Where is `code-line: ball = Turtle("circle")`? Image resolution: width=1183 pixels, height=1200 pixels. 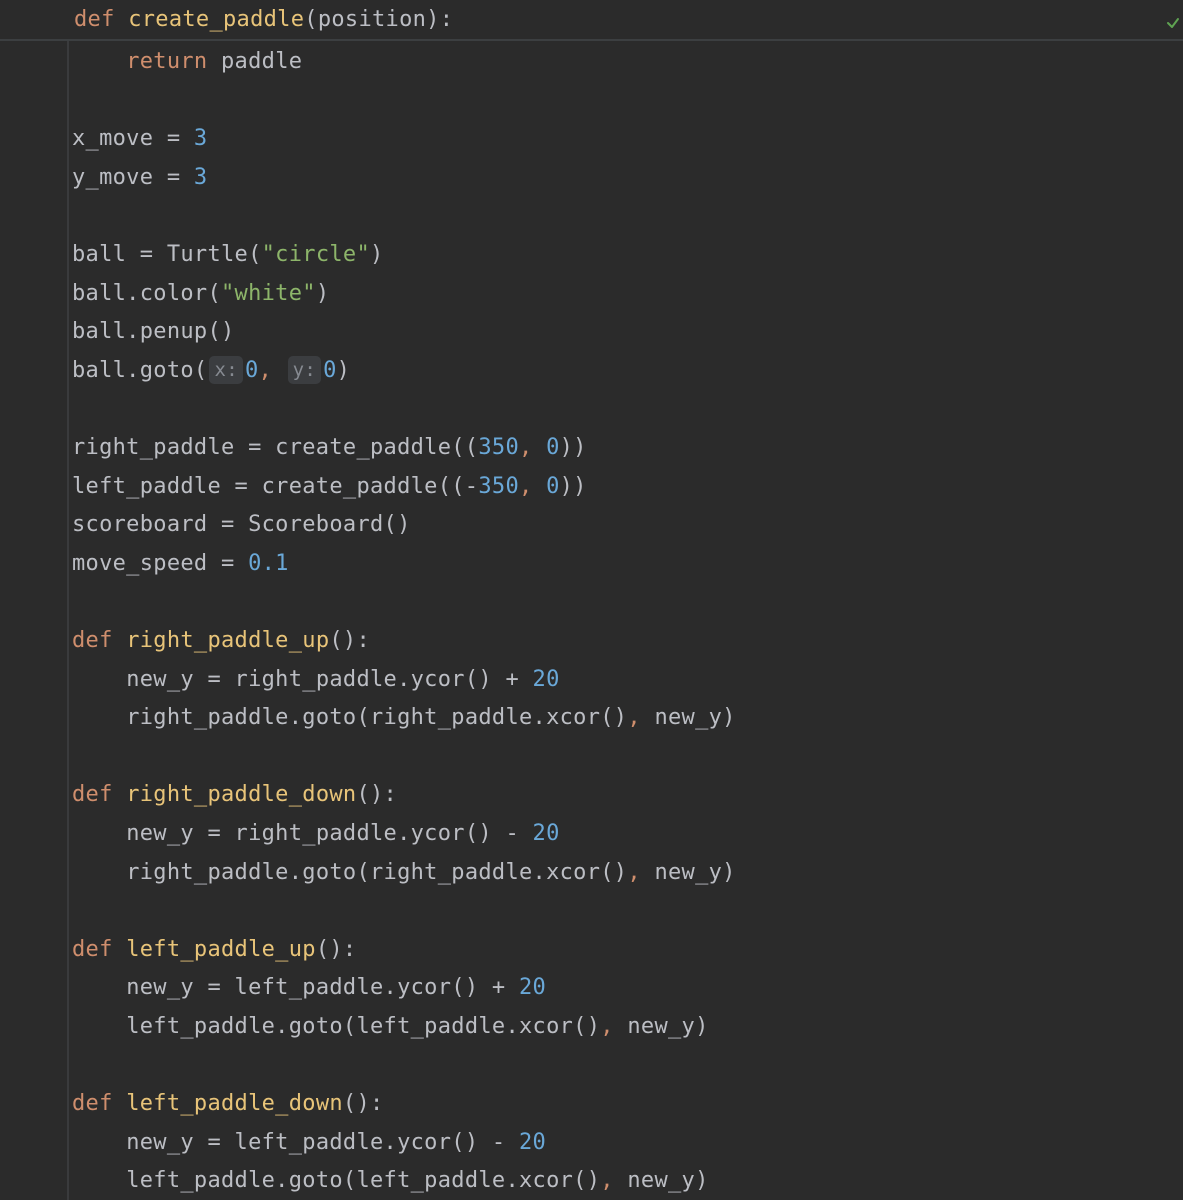
code-line: ball = Turtle("circle") is located at coordinates (228, 255).